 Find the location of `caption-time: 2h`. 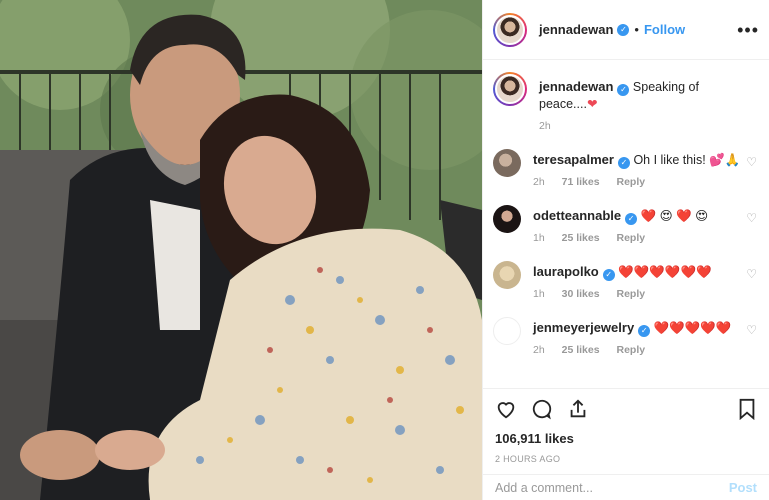

caption-time: 2h is located at coordinates (545, 126).